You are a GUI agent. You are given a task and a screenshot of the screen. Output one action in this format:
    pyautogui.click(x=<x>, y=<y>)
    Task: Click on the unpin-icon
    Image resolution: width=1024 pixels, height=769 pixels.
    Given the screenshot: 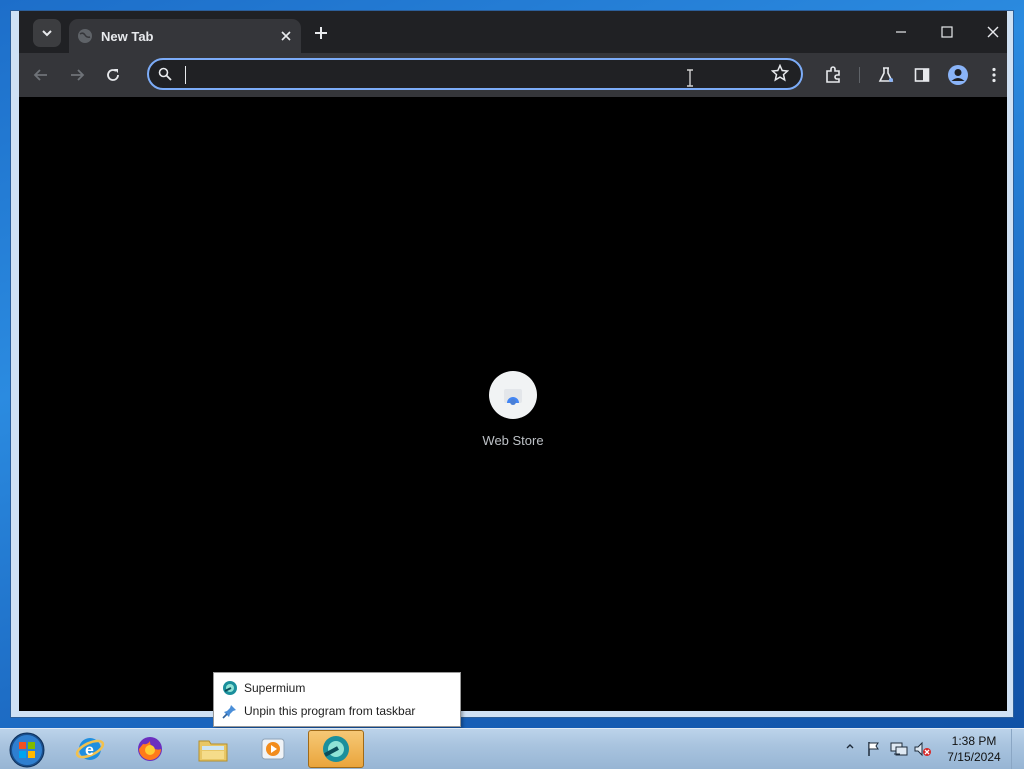 What is the action you would take?
    pyautogui.click(x=229, y=712)
    